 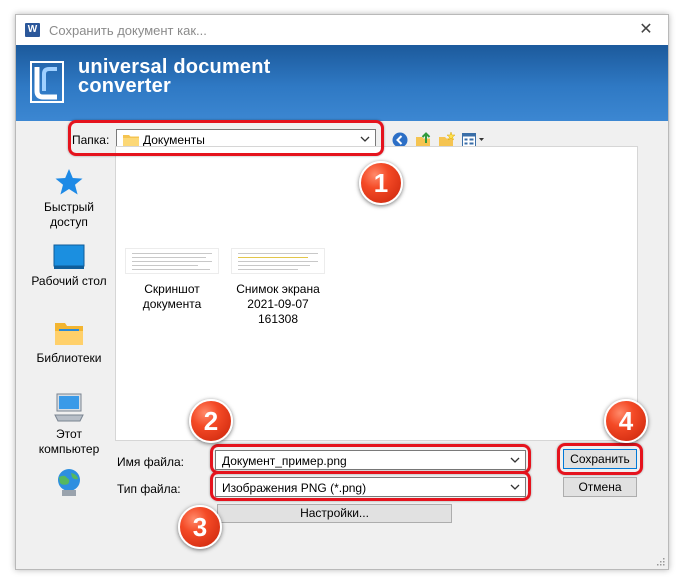 What do you see at coordinates (69, 482) in the screenshot?
I see `network-icon` at bounding box center [69, 482].